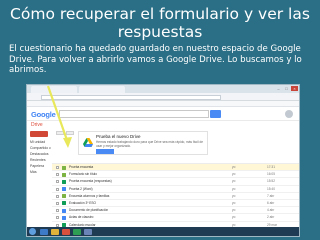 Image resolution: width=320 pixels, height=240 pixels. Describe the element at coordinates (294, 88) in the screenshot. I see `close-icon: ×` at that location.